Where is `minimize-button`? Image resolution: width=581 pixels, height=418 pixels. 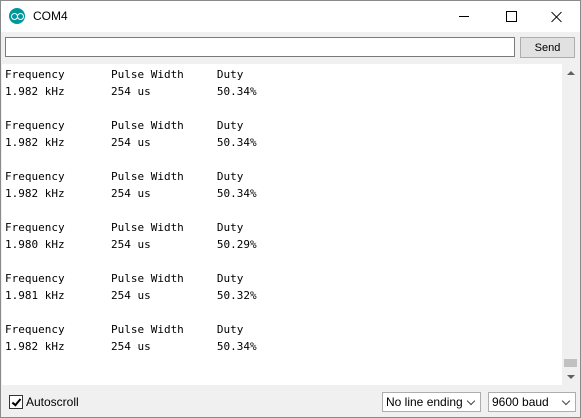 minimize-button is located at coordinates (464, 16).